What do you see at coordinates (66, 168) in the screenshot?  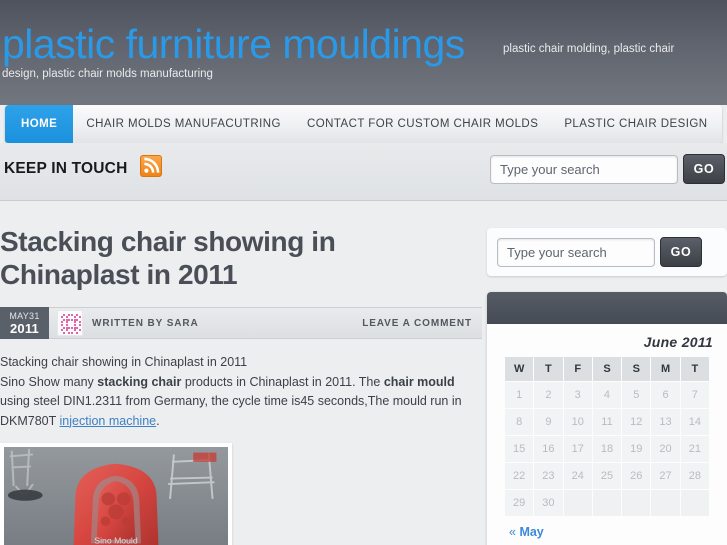 I see `keep-in-touch-label: KEEP IN TOUCH` at bounding box center [66, 168].